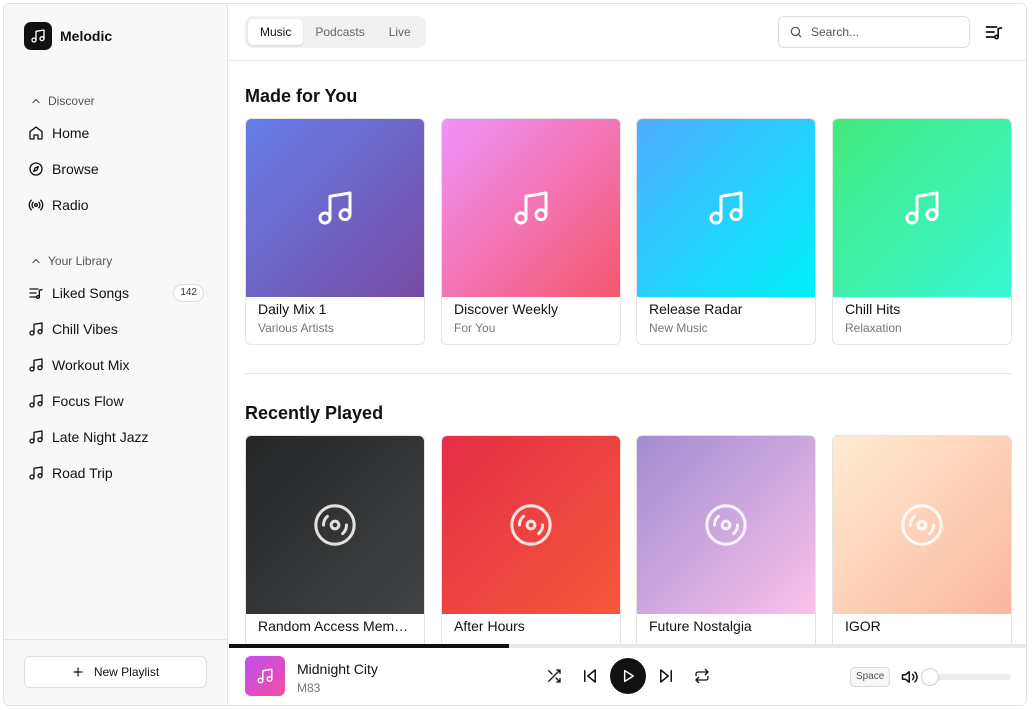 The height and width of the screenshot is (710, 1032). I want to click on next-button, so click(666, 676).